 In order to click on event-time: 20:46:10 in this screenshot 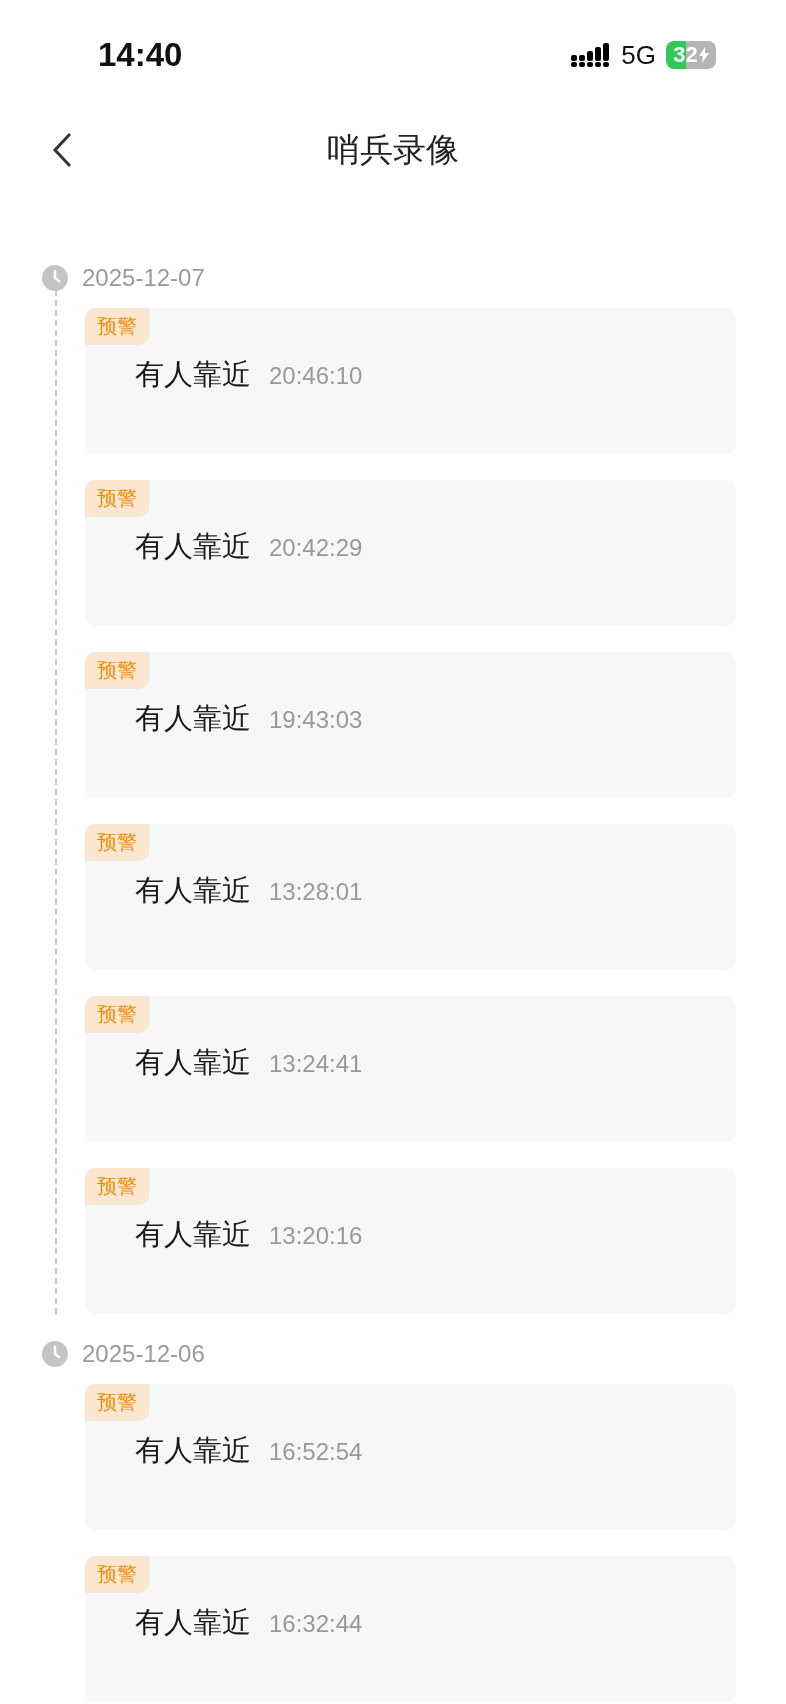, I will do `click(316, 376)`.